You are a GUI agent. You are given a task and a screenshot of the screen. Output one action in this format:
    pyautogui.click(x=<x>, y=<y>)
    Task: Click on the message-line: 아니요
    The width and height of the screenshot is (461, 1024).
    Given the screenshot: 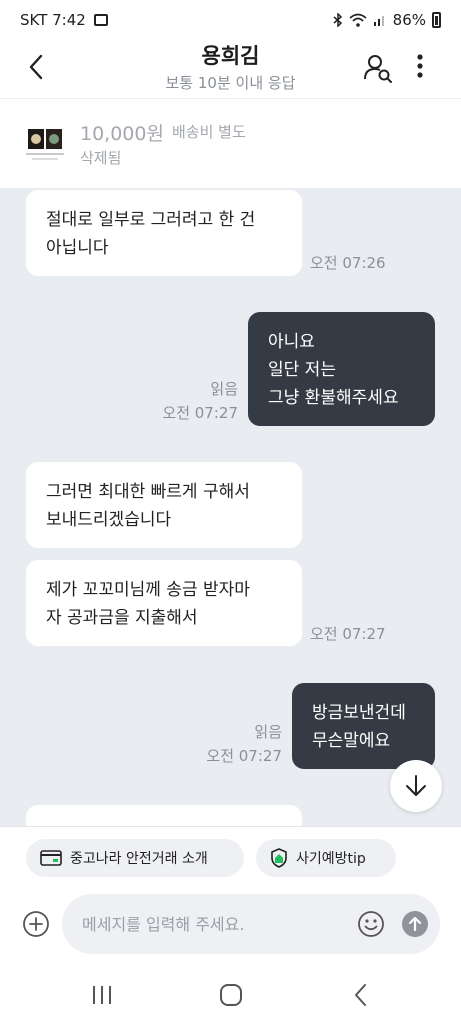 What is the action you would take?
    pyautogui.click(x=291, y=342)
    